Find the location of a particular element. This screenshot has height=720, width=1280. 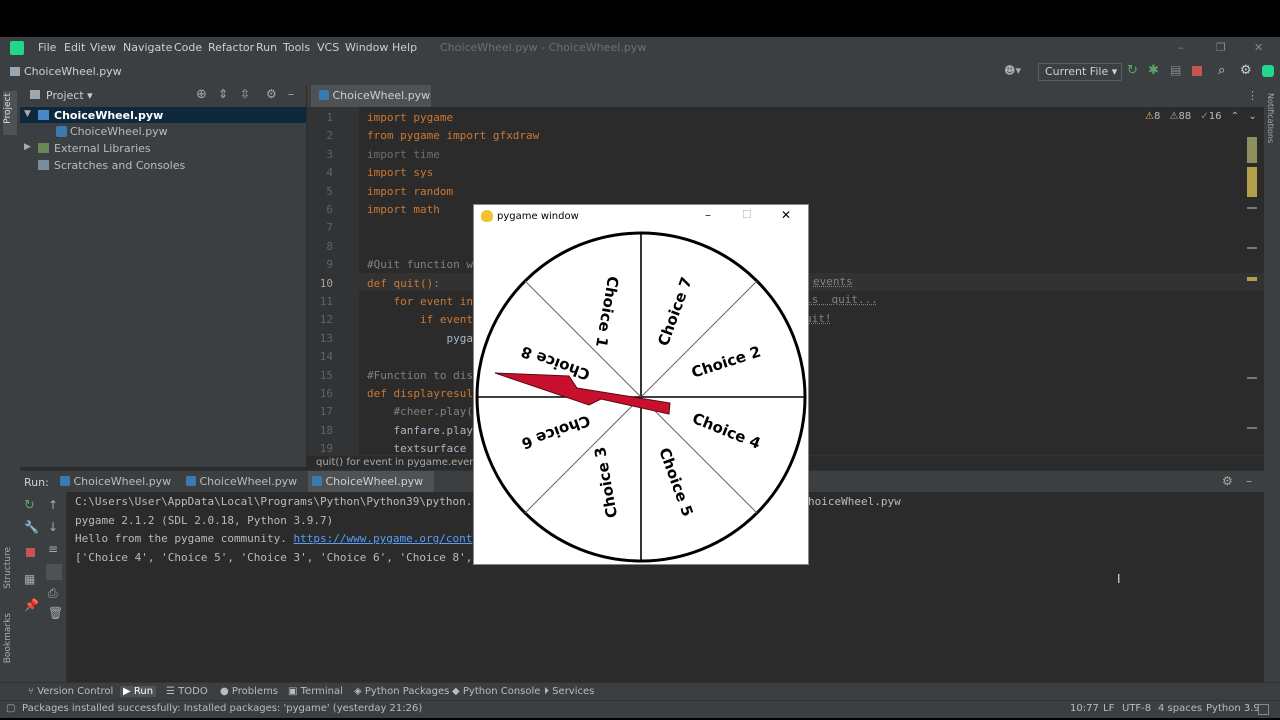

status-toggle-icon: ▢ is located at coordinates (10, 708).